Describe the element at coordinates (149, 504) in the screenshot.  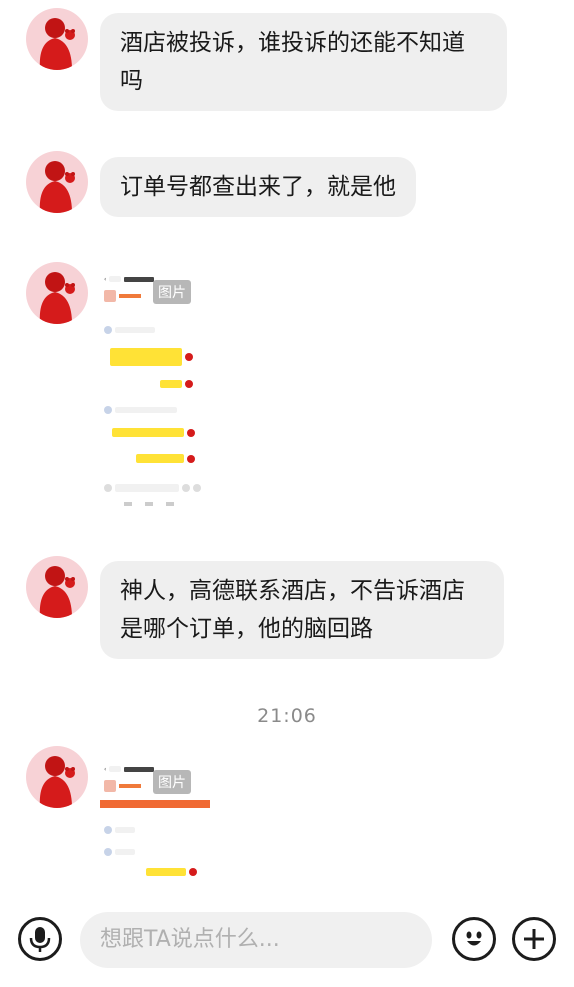
I see `mini-nav-bar` at that location.